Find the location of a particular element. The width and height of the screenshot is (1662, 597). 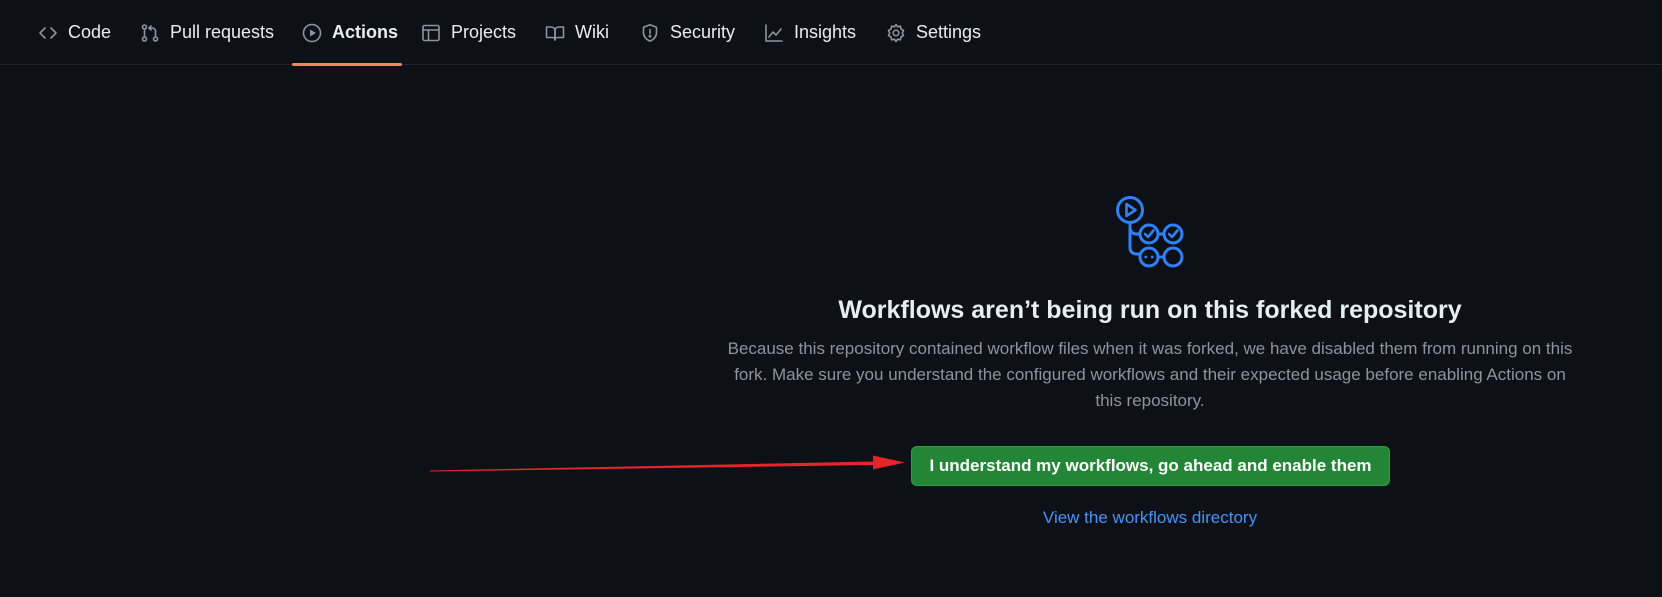

tab-pull-requests: Pull requests is located at coordinates (207, 32).